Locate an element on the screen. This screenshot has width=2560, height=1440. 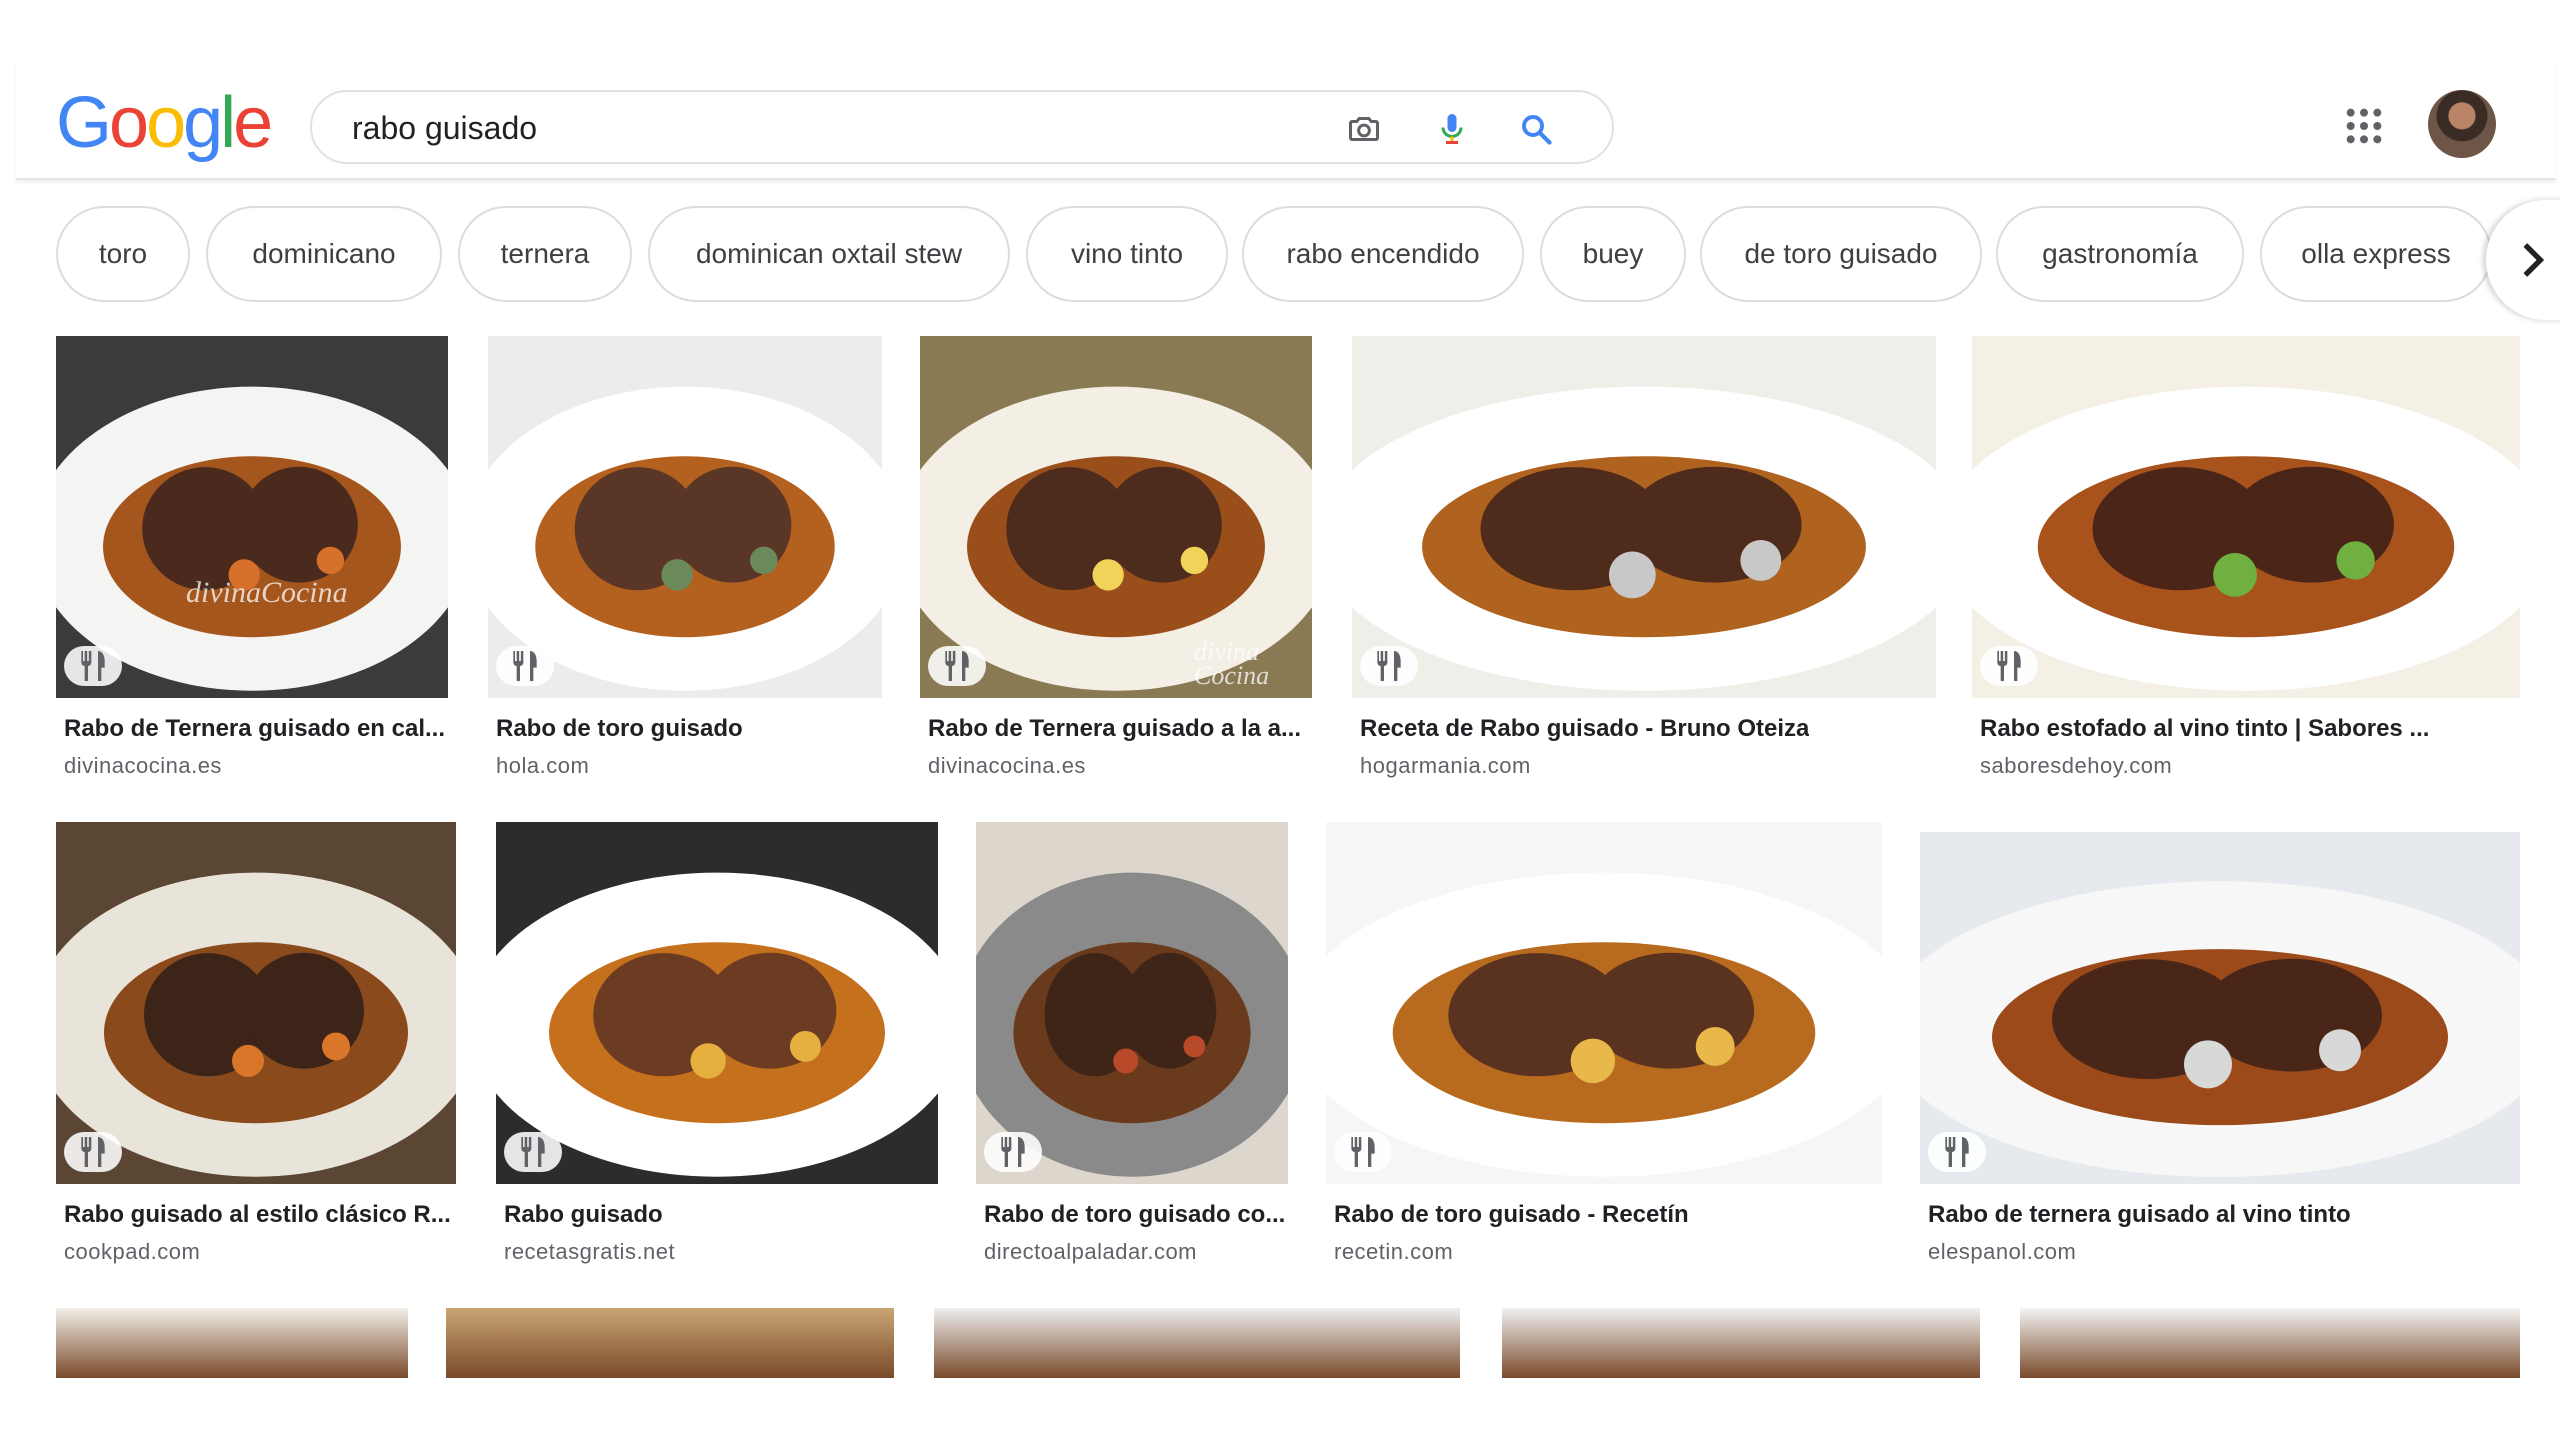
search-input: rabo guisado is located at coordinates (444, 128).